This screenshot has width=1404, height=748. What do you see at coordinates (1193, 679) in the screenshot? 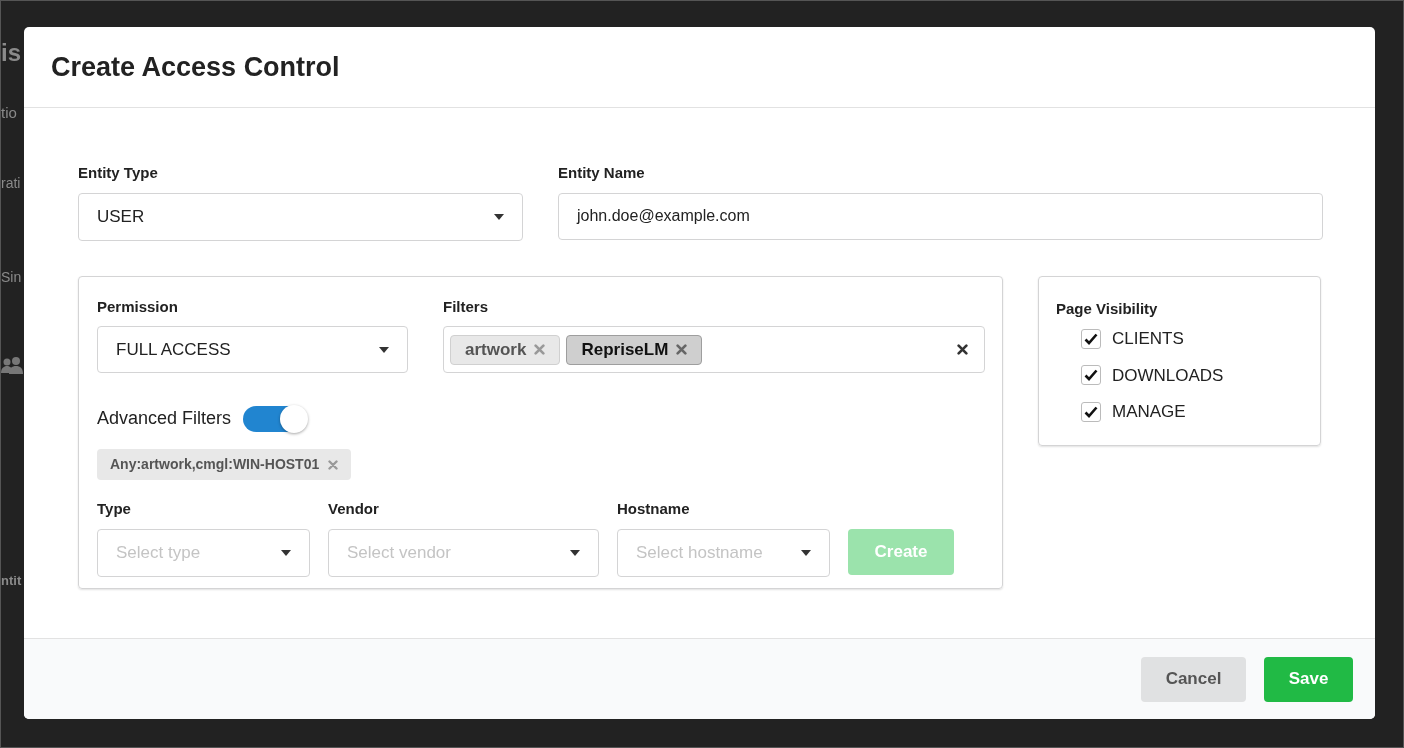
I see `cancel-button: Cancel` at bounding box center [1193, 679].